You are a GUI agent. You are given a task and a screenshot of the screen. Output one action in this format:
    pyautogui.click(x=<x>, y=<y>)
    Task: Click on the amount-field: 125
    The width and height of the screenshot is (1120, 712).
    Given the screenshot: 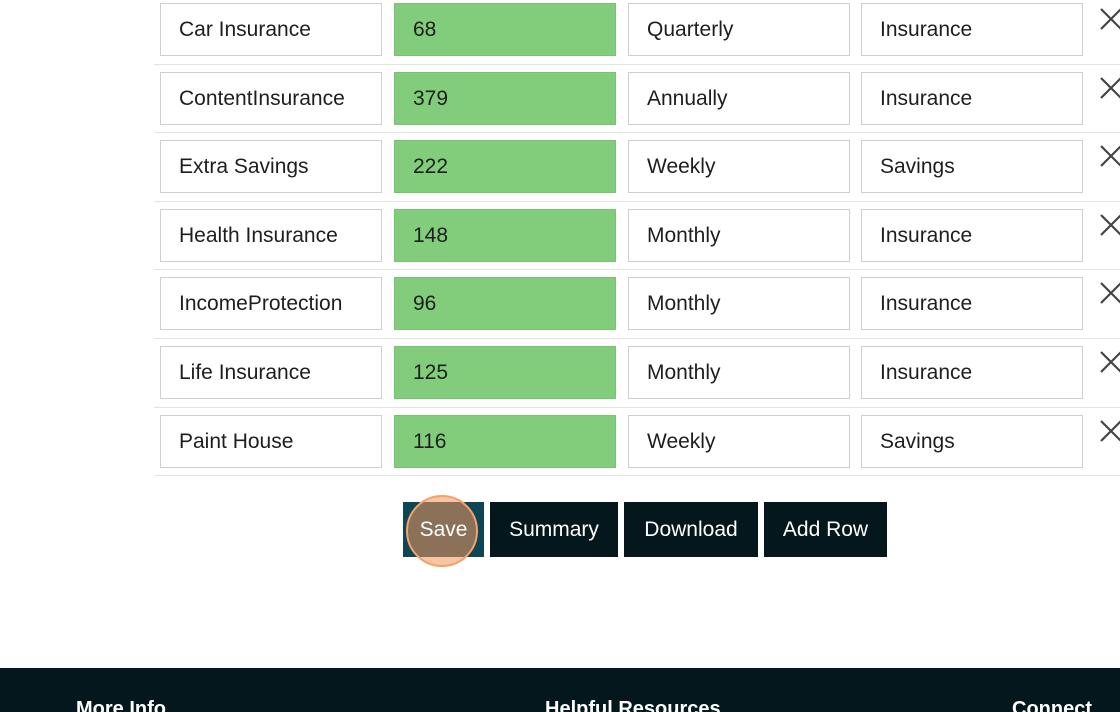 What is the action you would take?
    pyautogui.click(x=505, y=372)
    